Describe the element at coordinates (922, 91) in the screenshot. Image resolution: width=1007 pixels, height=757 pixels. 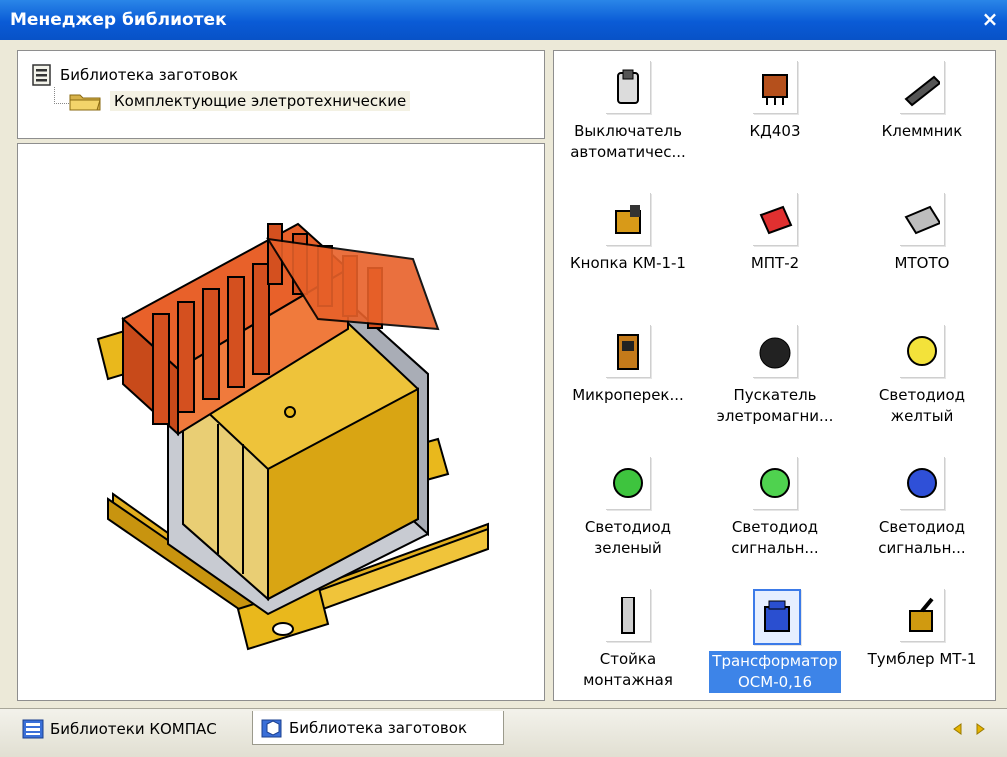
I see `terminal-block-icon` at that location.